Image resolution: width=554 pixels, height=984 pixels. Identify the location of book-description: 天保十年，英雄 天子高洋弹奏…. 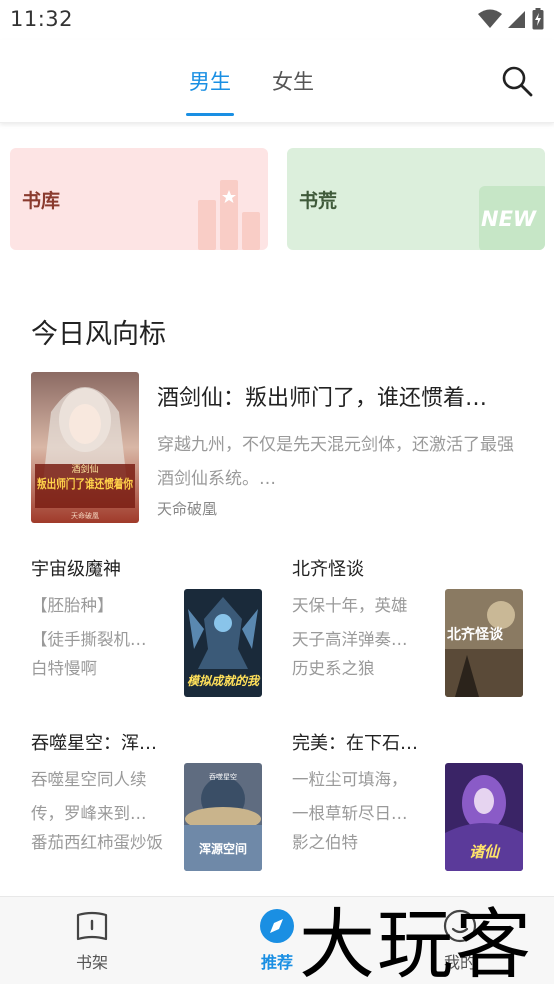
(363, 623).